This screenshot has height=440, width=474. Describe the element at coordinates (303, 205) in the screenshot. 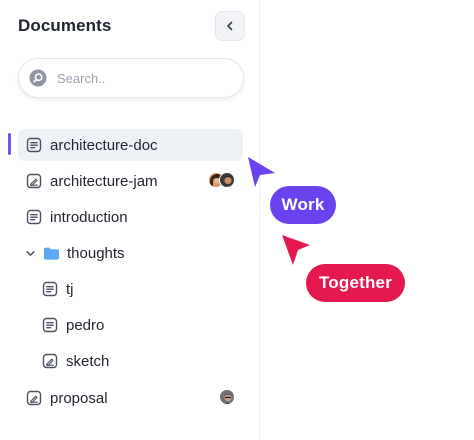

I see `collaborator-cursor-label: Work` at that location.